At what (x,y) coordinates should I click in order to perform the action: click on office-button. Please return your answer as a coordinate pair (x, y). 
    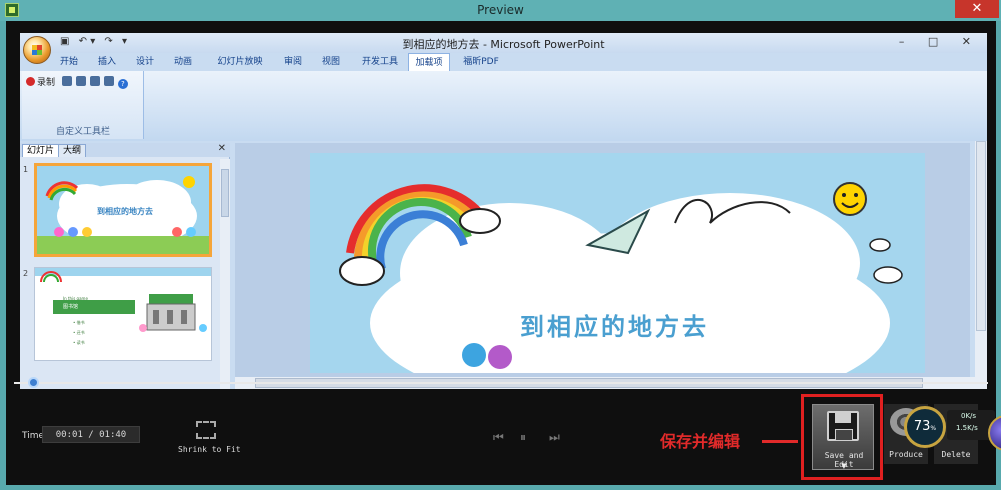
    Looking at the image, I should click on (37, 50).